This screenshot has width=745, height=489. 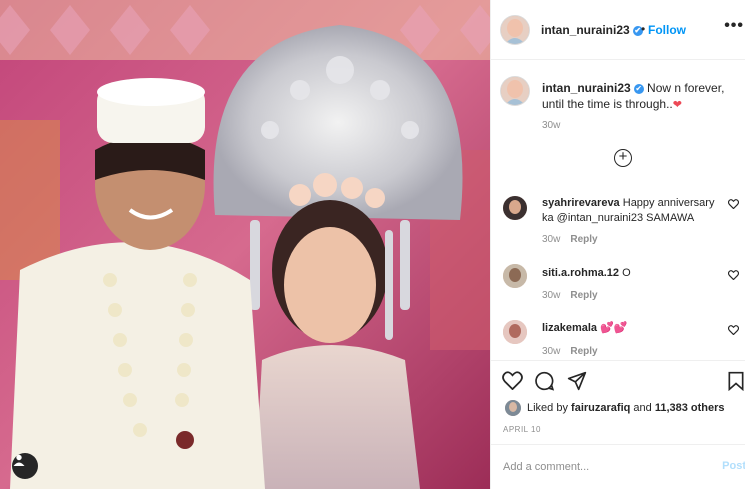 I want to click on user-tag-button, so click(x=25, y=466).